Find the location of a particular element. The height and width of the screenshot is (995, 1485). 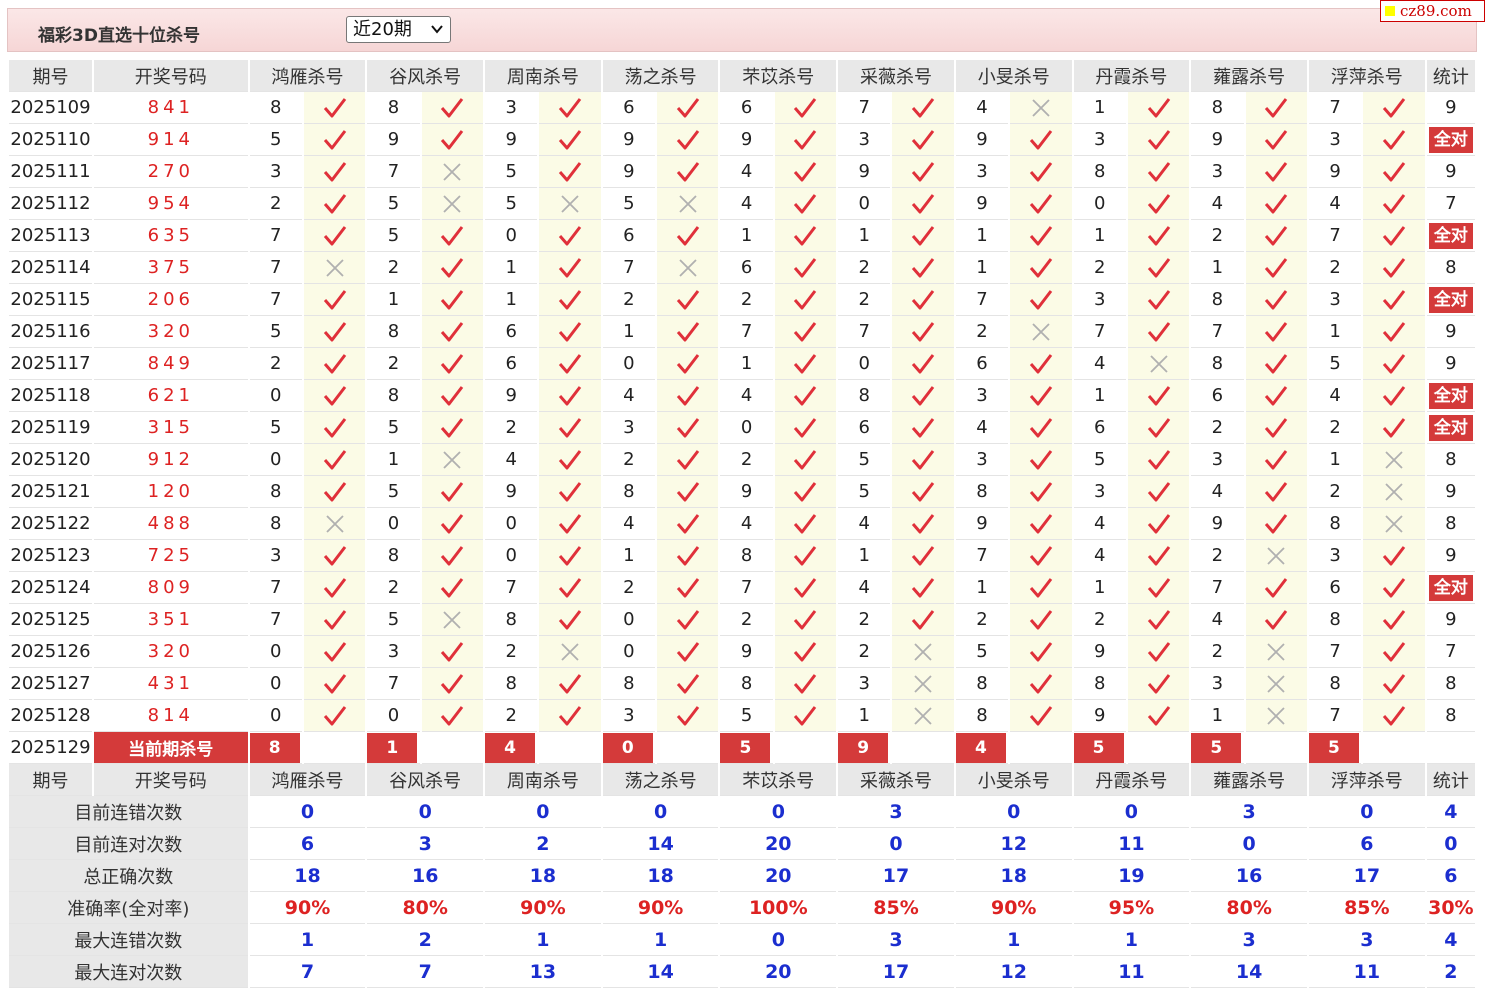

summary-stat: 0 is located at coordinates (1450, 844).